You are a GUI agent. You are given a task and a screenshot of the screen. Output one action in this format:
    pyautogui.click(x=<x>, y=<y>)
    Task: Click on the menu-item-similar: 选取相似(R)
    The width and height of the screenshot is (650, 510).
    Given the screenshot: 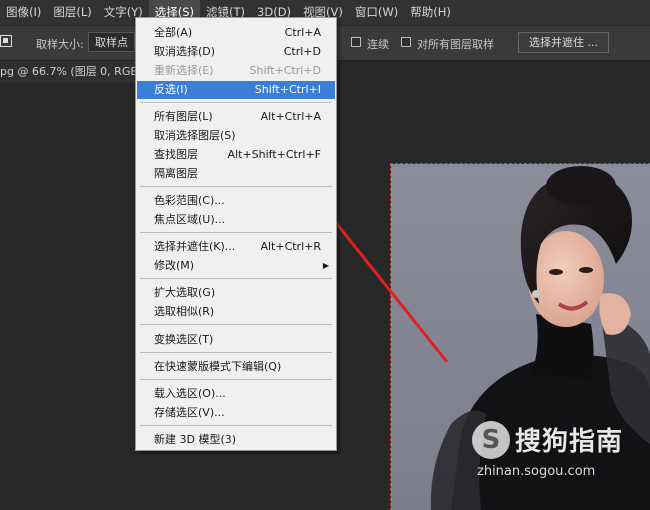 What is the action you would take?
    pyautogui.click(x=236, y=312)
    